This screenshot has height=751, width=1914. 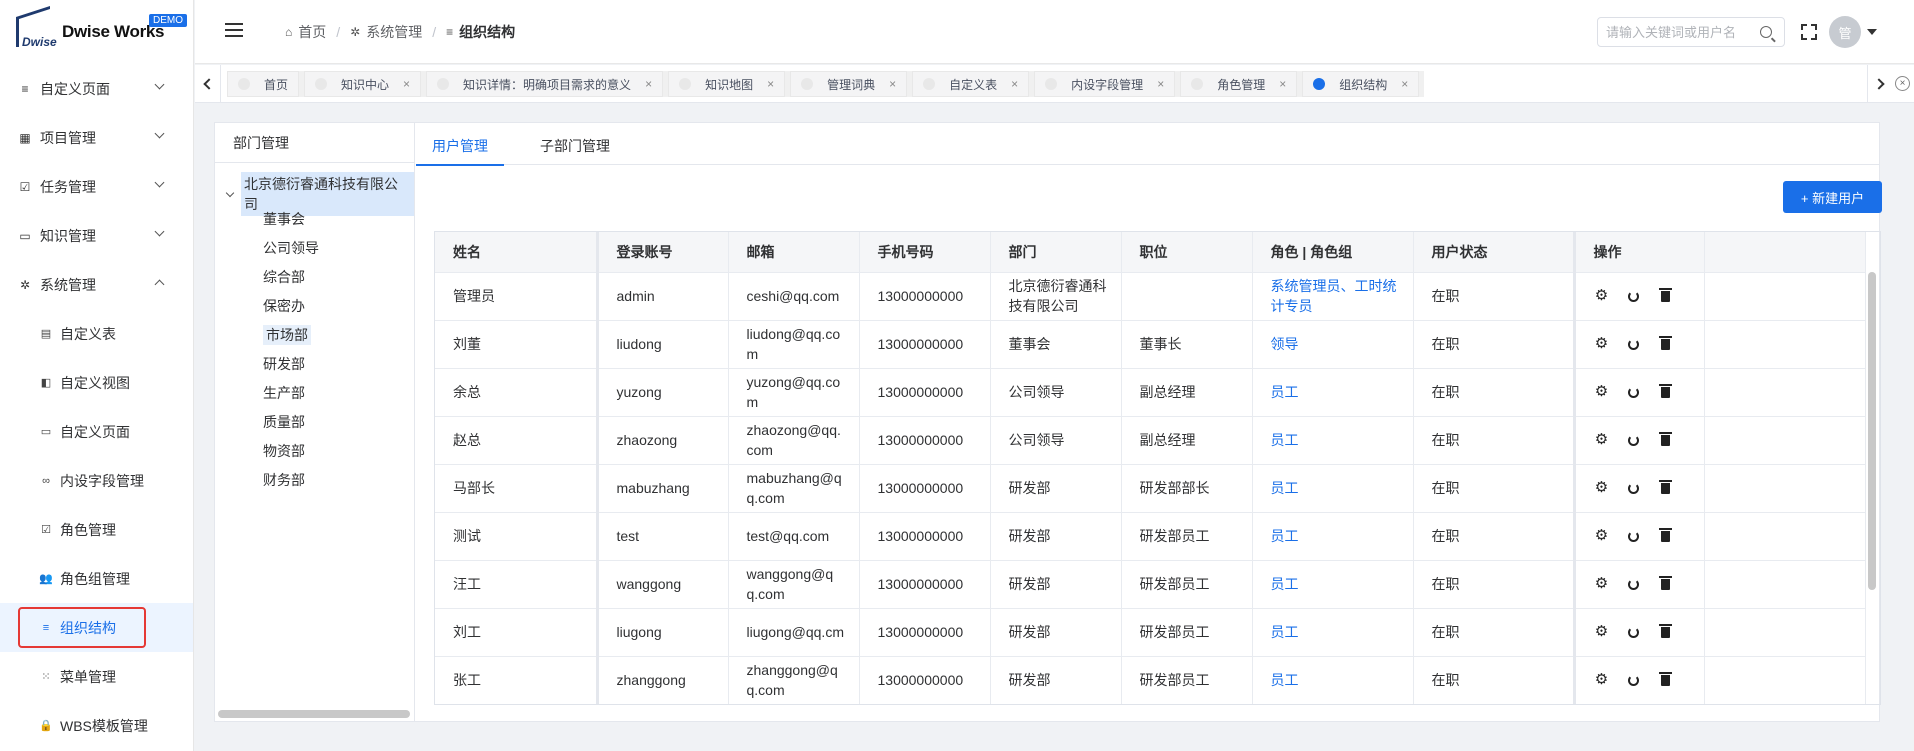 I want to click on tree-node: 质量部, so click(x=314, y=422).